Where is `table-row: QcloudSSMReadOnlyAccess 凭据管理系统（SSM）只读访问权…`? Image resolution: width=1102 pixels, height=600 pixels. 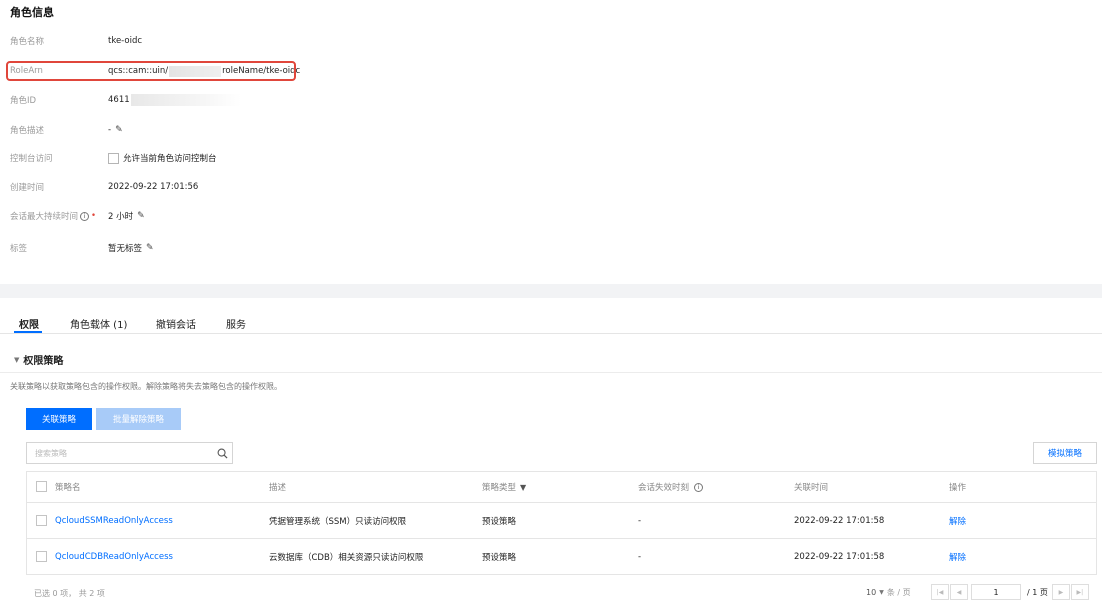
table-row: QcloudSSMReadOnlyAccess 凭据管理系统（SSM）只读访问权… is located at coordinates (561, 521).